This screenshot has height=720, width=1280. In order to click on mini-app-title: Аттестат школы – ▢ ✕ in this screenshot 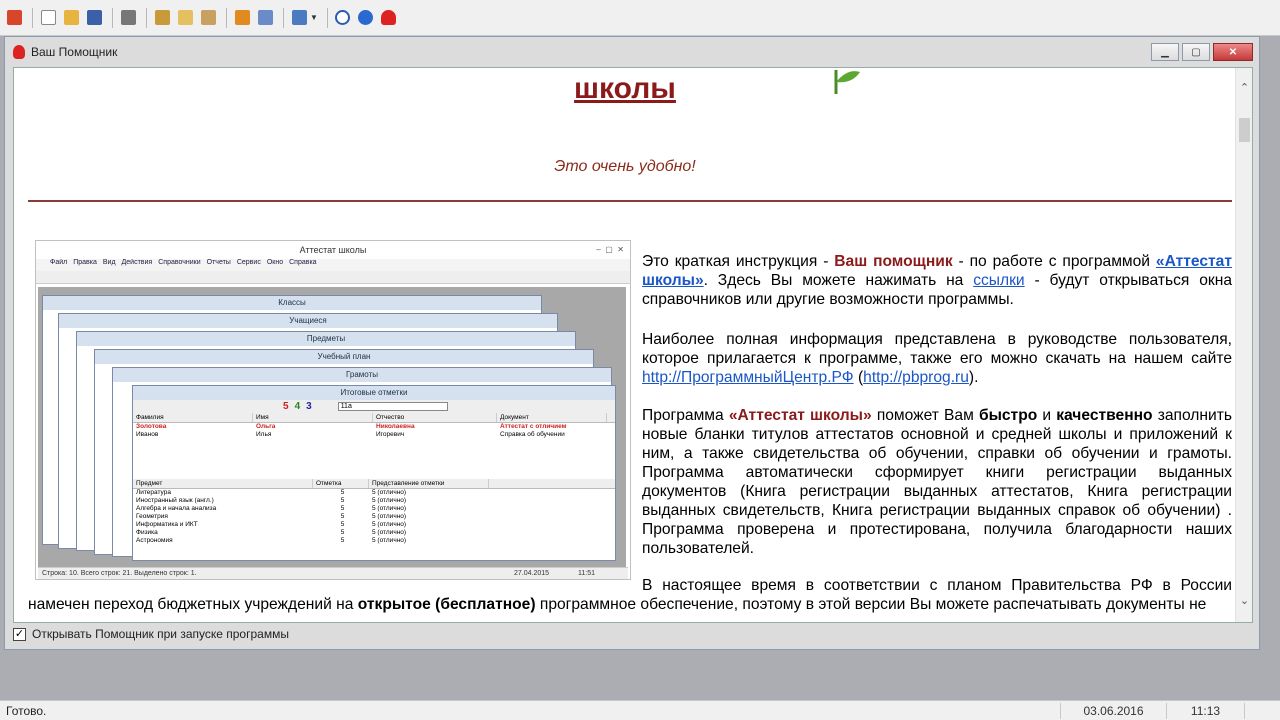, I will do `click(333, 250)`.